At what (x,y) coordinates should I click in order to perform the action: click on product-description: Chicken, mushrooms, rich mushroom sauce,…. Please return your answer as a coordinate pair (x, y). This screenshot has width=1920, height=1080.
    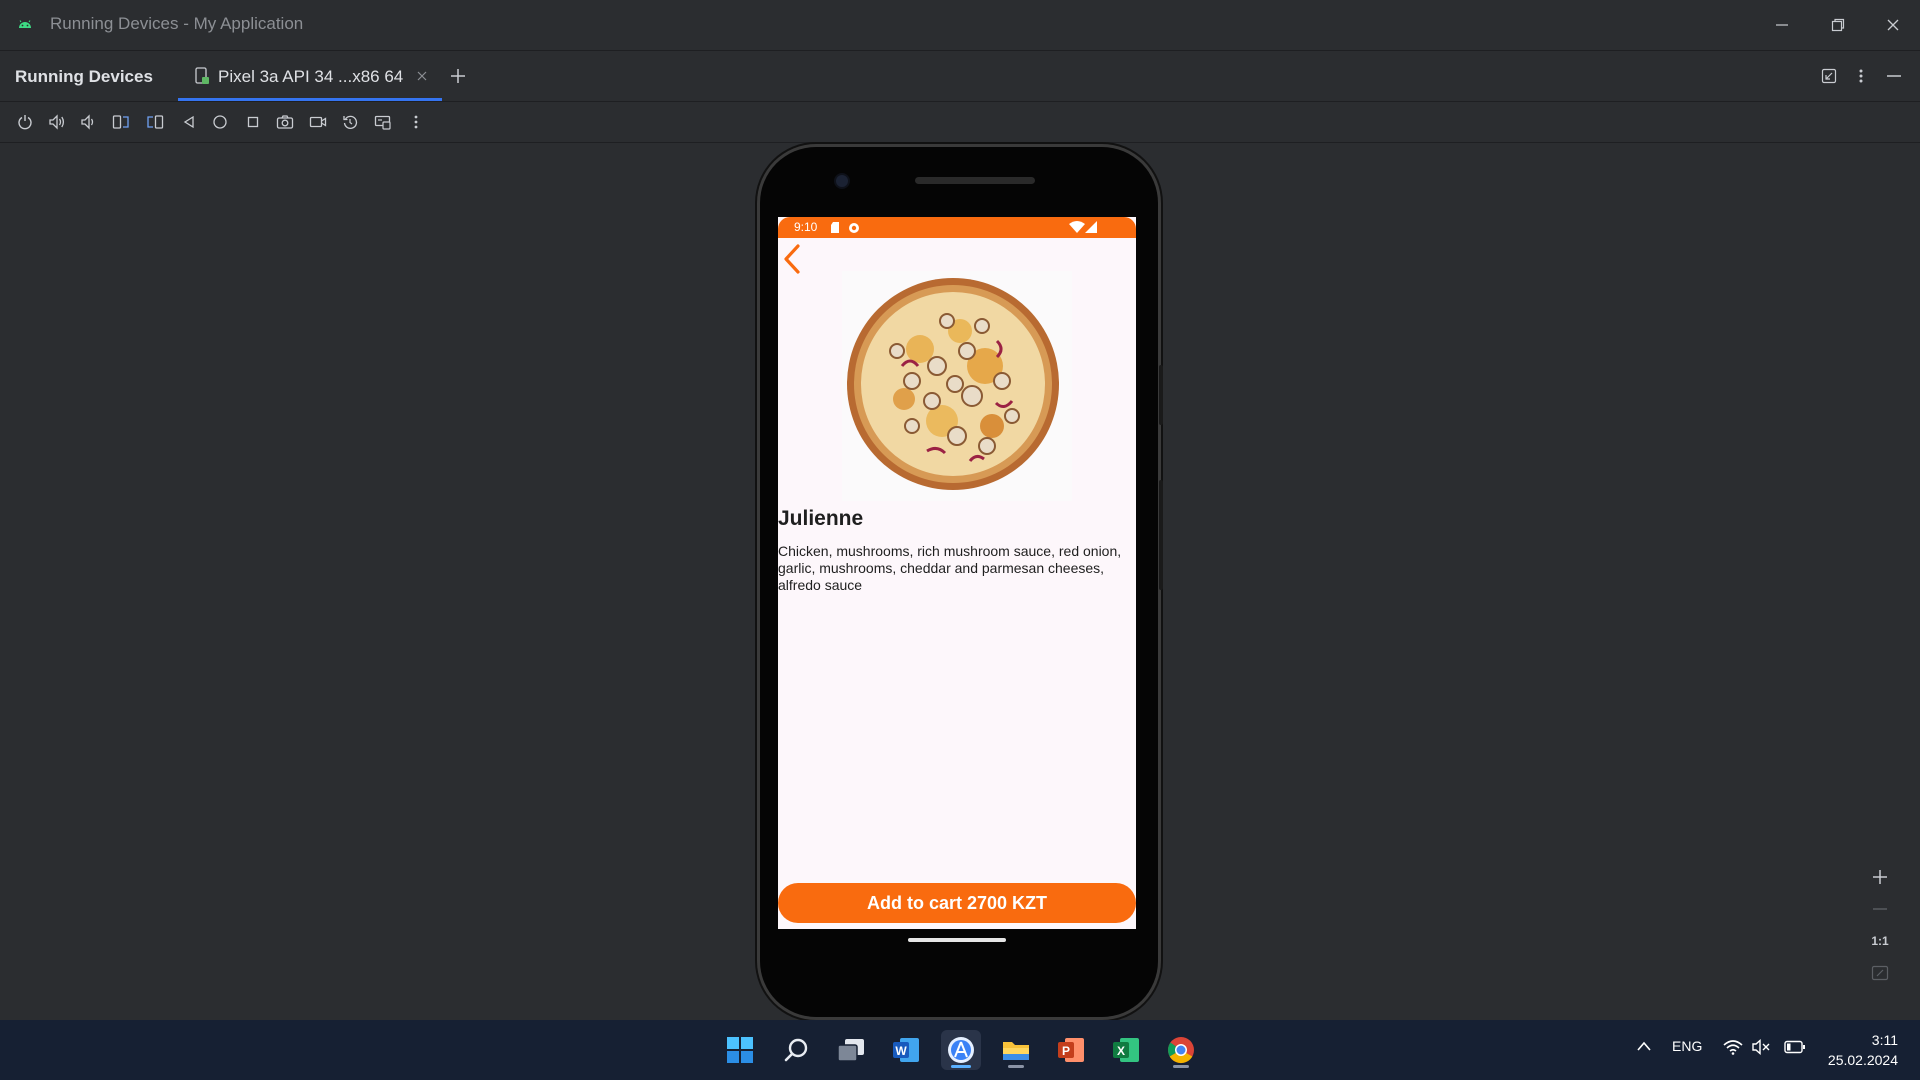
    Looking at the image, I should click on (950, 568).